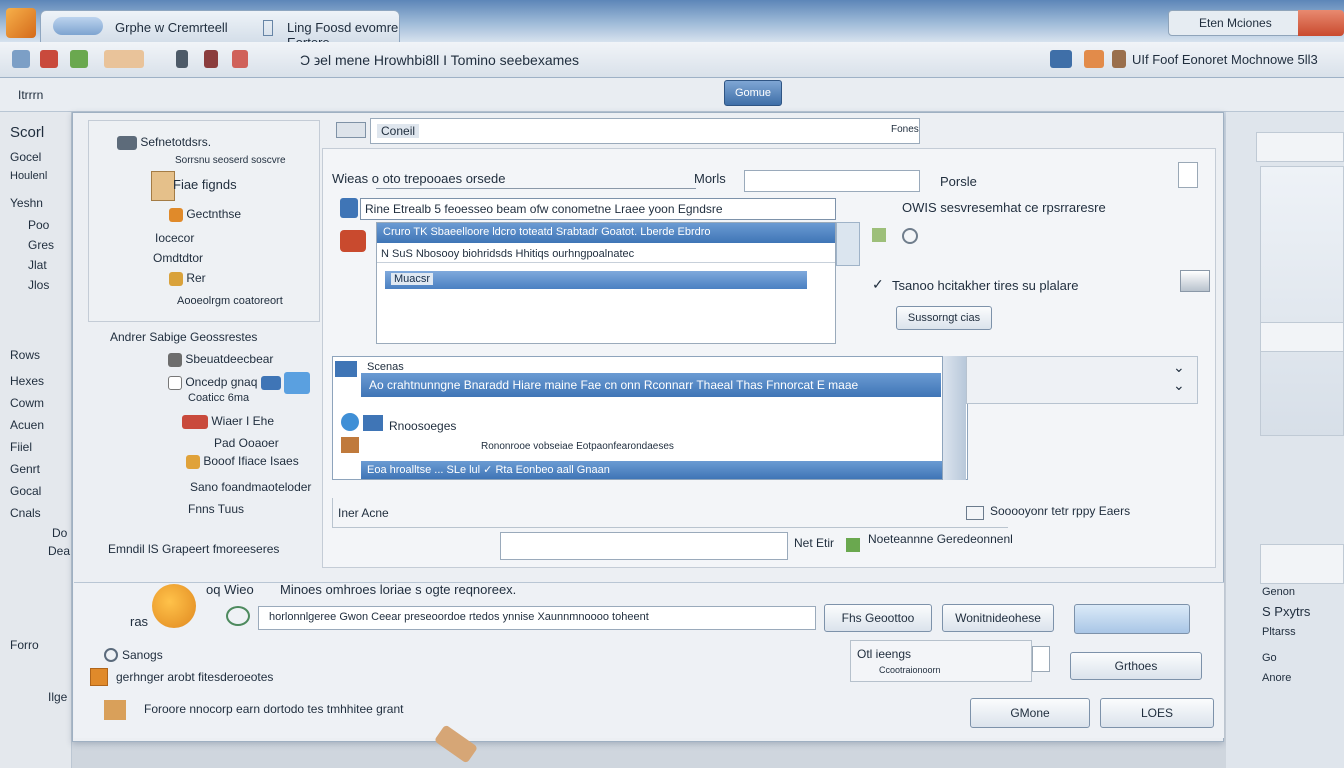  Describe the element at coordinates (1300, 147) in the screenshot. I see `right-toolbar` at that location.